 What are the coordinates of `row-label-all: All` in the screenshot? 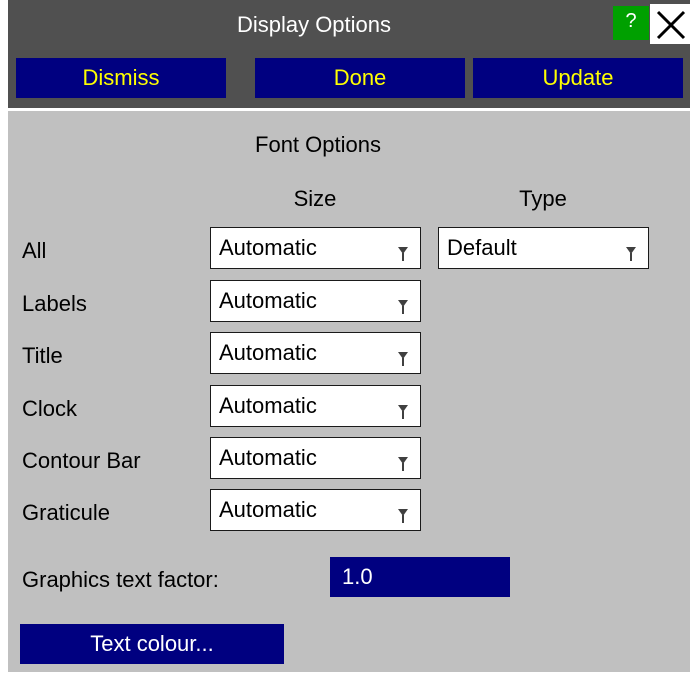 It's located at (34, 250).